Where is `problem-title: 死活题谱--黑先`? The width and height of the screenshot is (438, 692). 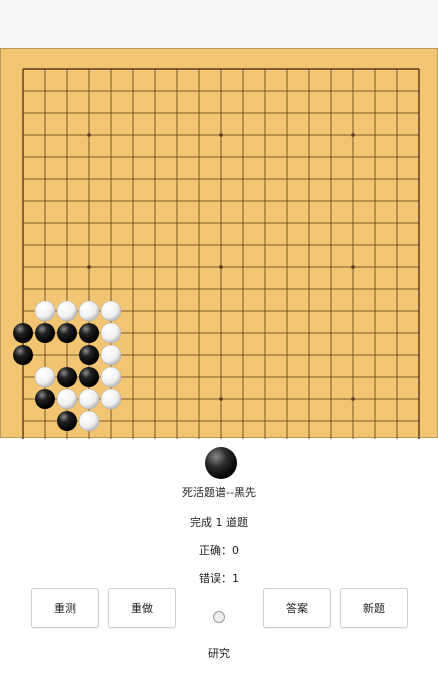
problem-title: 死活题谱--黑先 is located at coordinates (219, 492).